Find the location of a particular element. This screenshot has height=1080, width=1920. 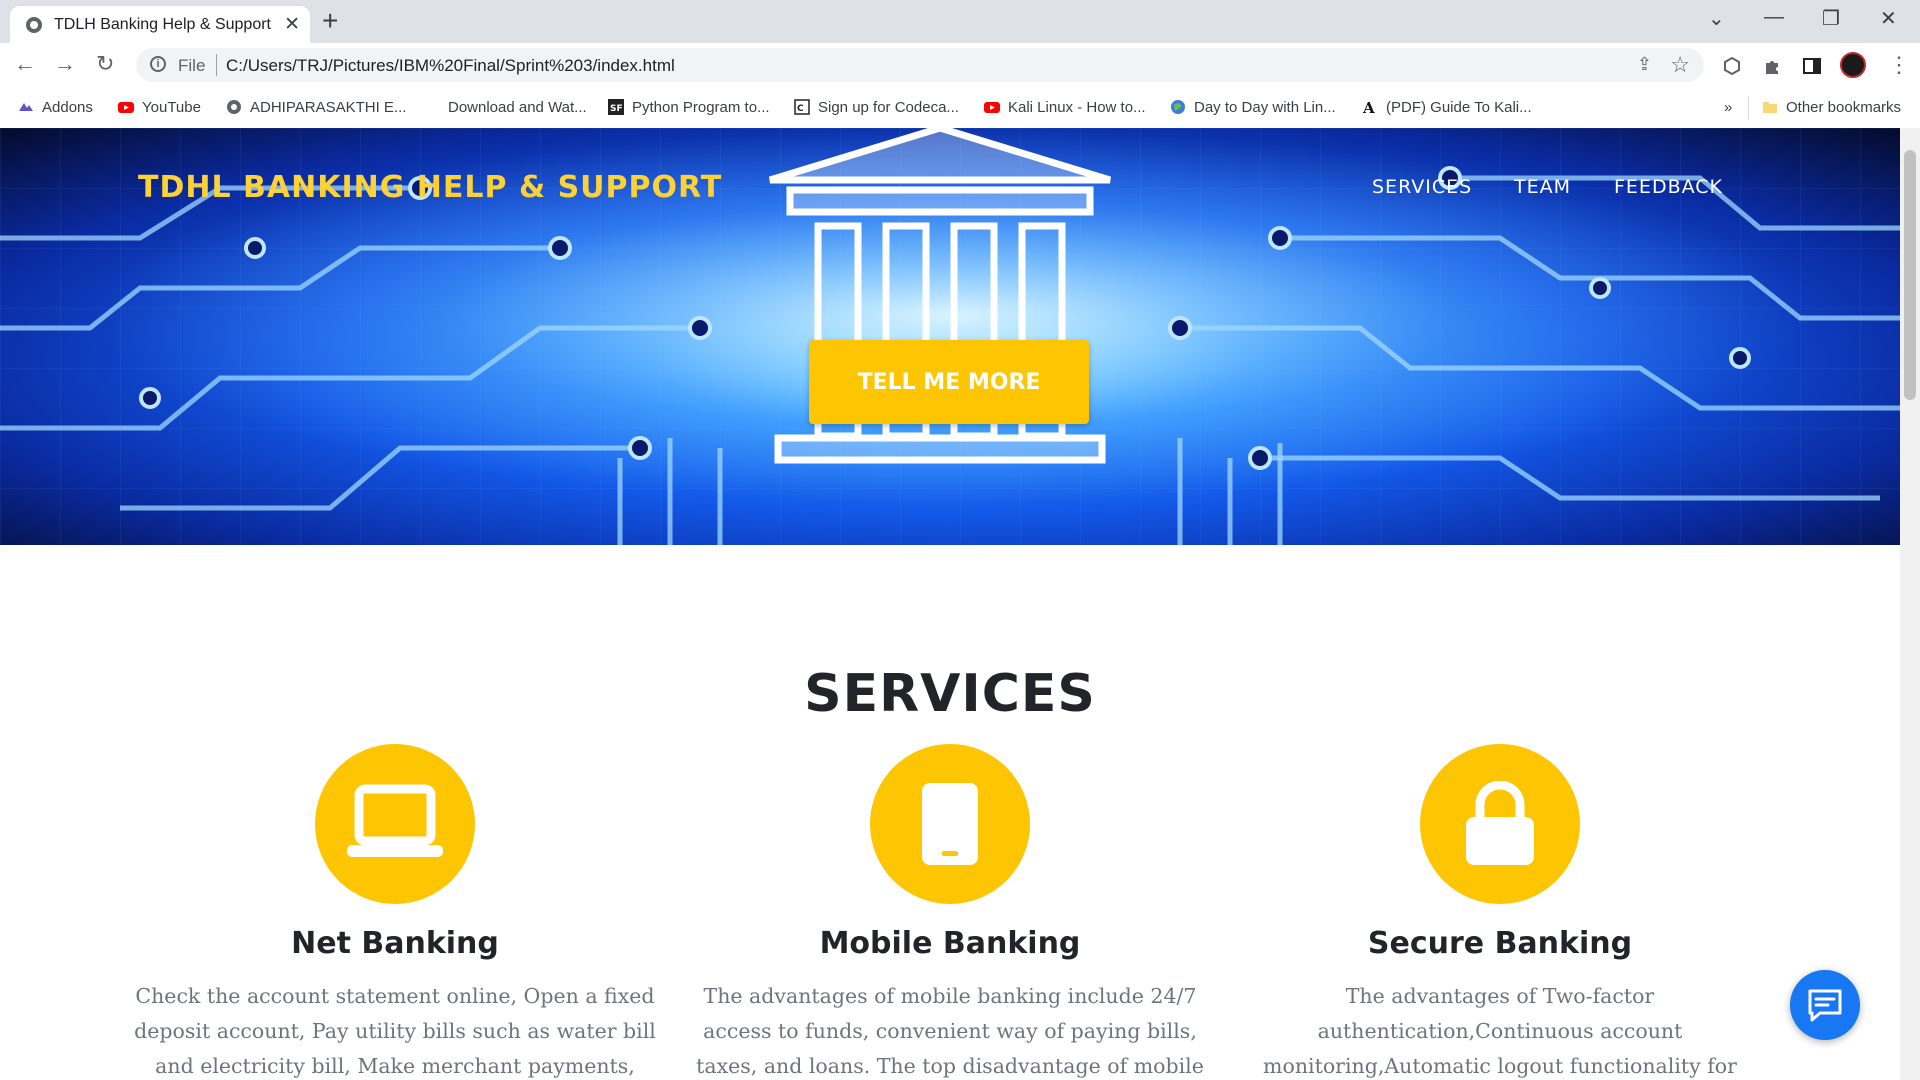

site-brand: TDHL BANKING HELP & SUPPORT is located at coordinates (430, 187).